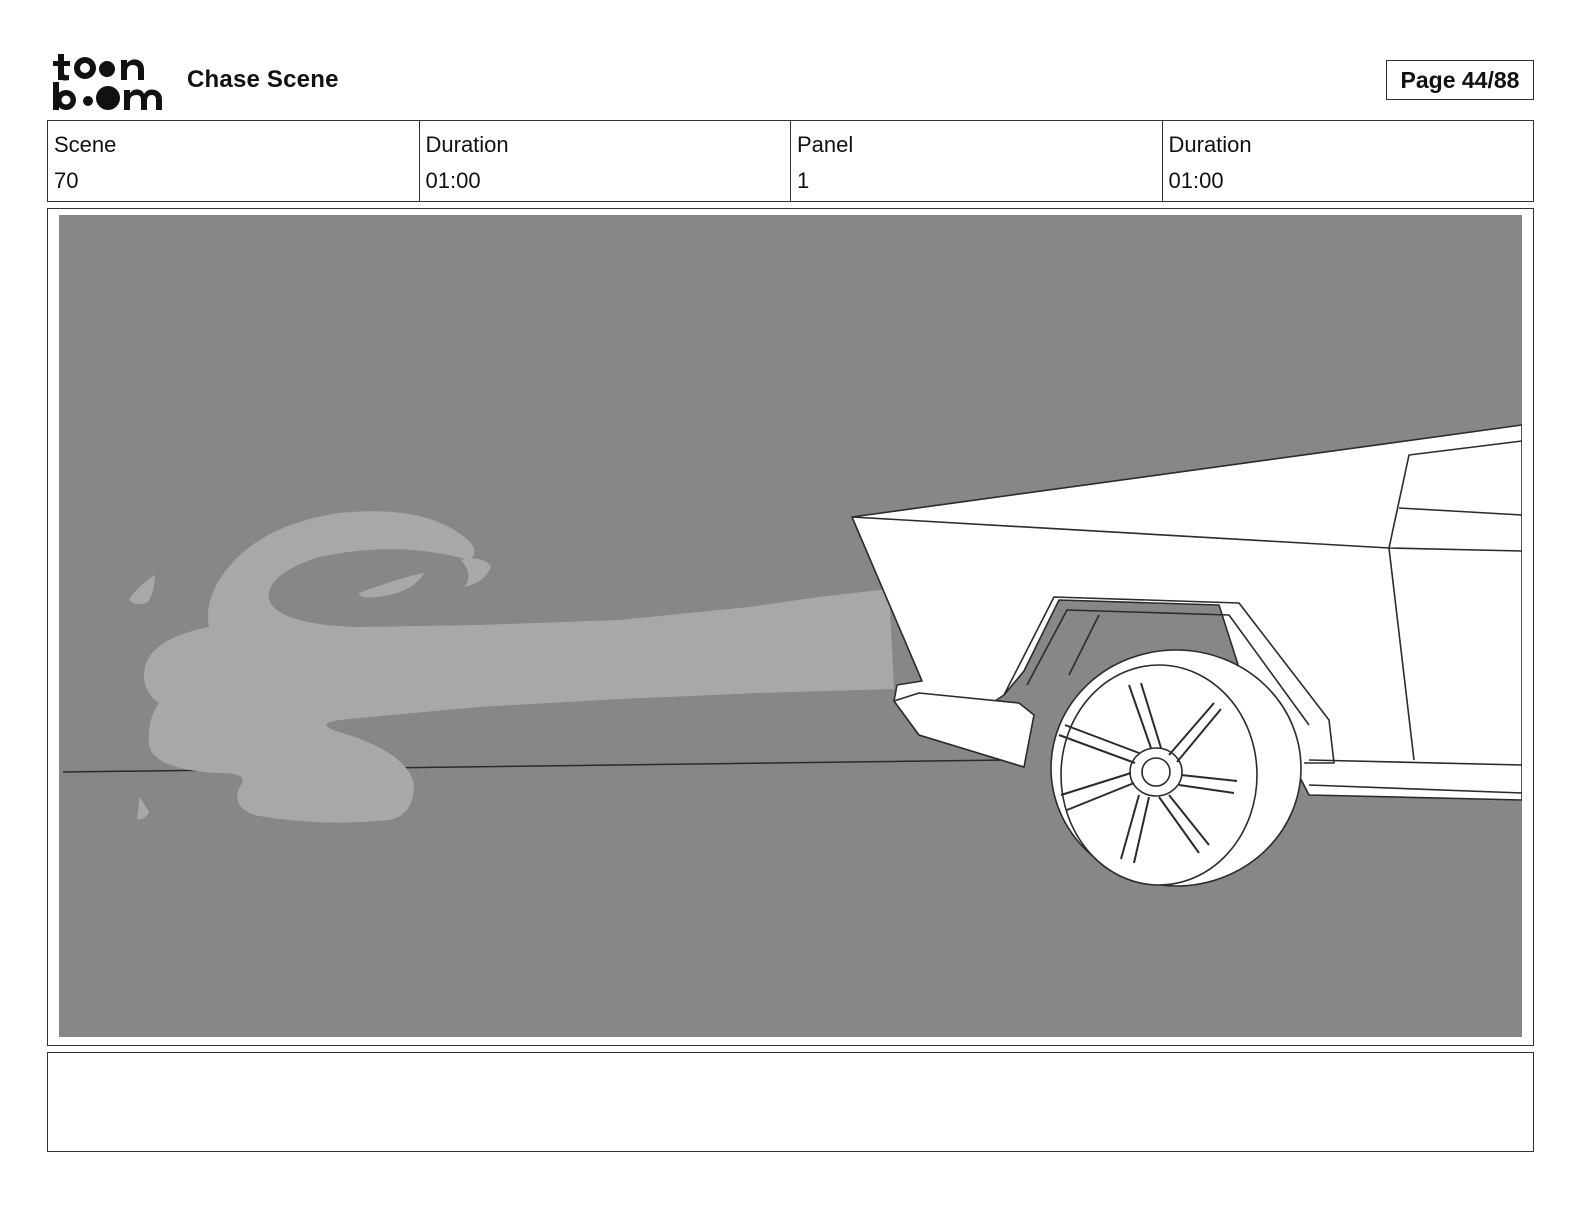 This screenshot has height=1224, width=1584. What do you see at coordinates (1460, 80) in the screenshot?
I see `page-indicator: Page 44/88` at bounding box center [1460, 80].